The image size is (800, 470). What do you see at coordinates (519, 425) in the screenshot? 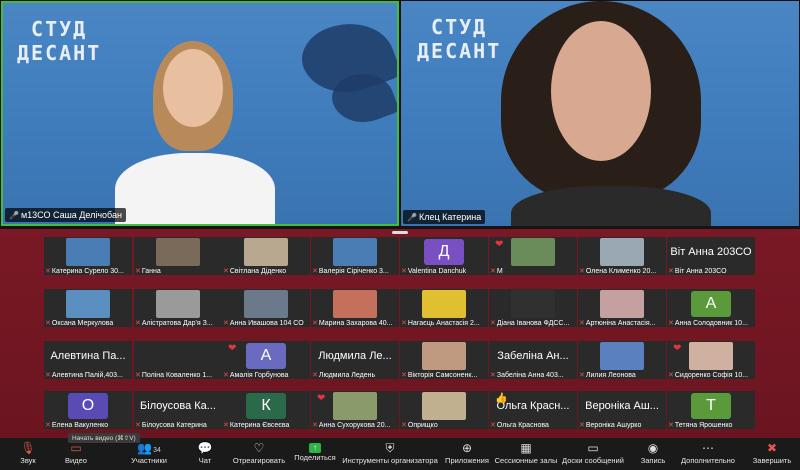
I see `participant-name-label: ✕Ольга Краснова` at bounding box center [519, 425].